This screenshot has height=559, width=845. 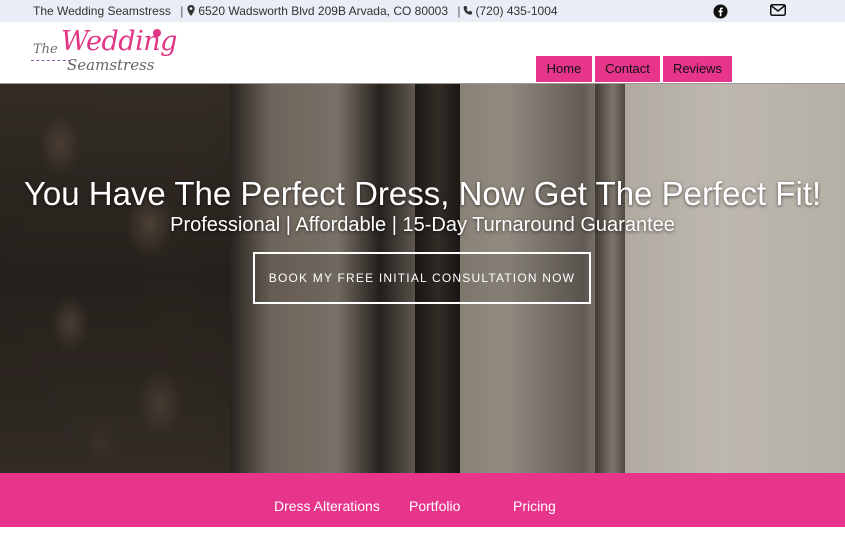 What do you see at coordinates (327, 506) in the screenshot?
I see `nav-dress-alterations-link: Dress Alterations` at bounding box center [327, 506].